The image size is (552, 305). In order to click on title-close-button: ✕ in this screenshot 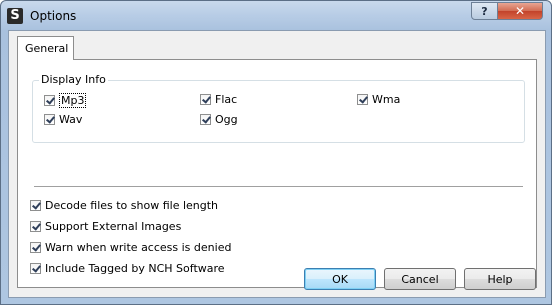, I will do `click(520, 11)`.